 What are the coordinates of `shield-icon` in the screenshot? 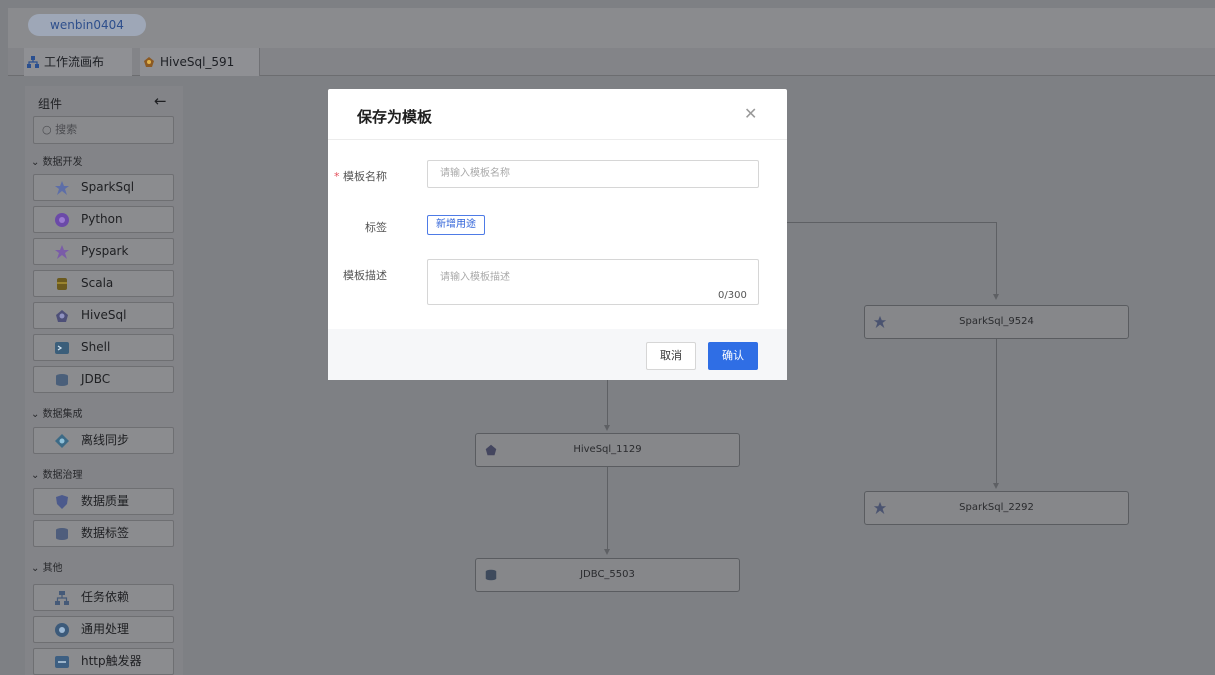 It's located at (62, 502).